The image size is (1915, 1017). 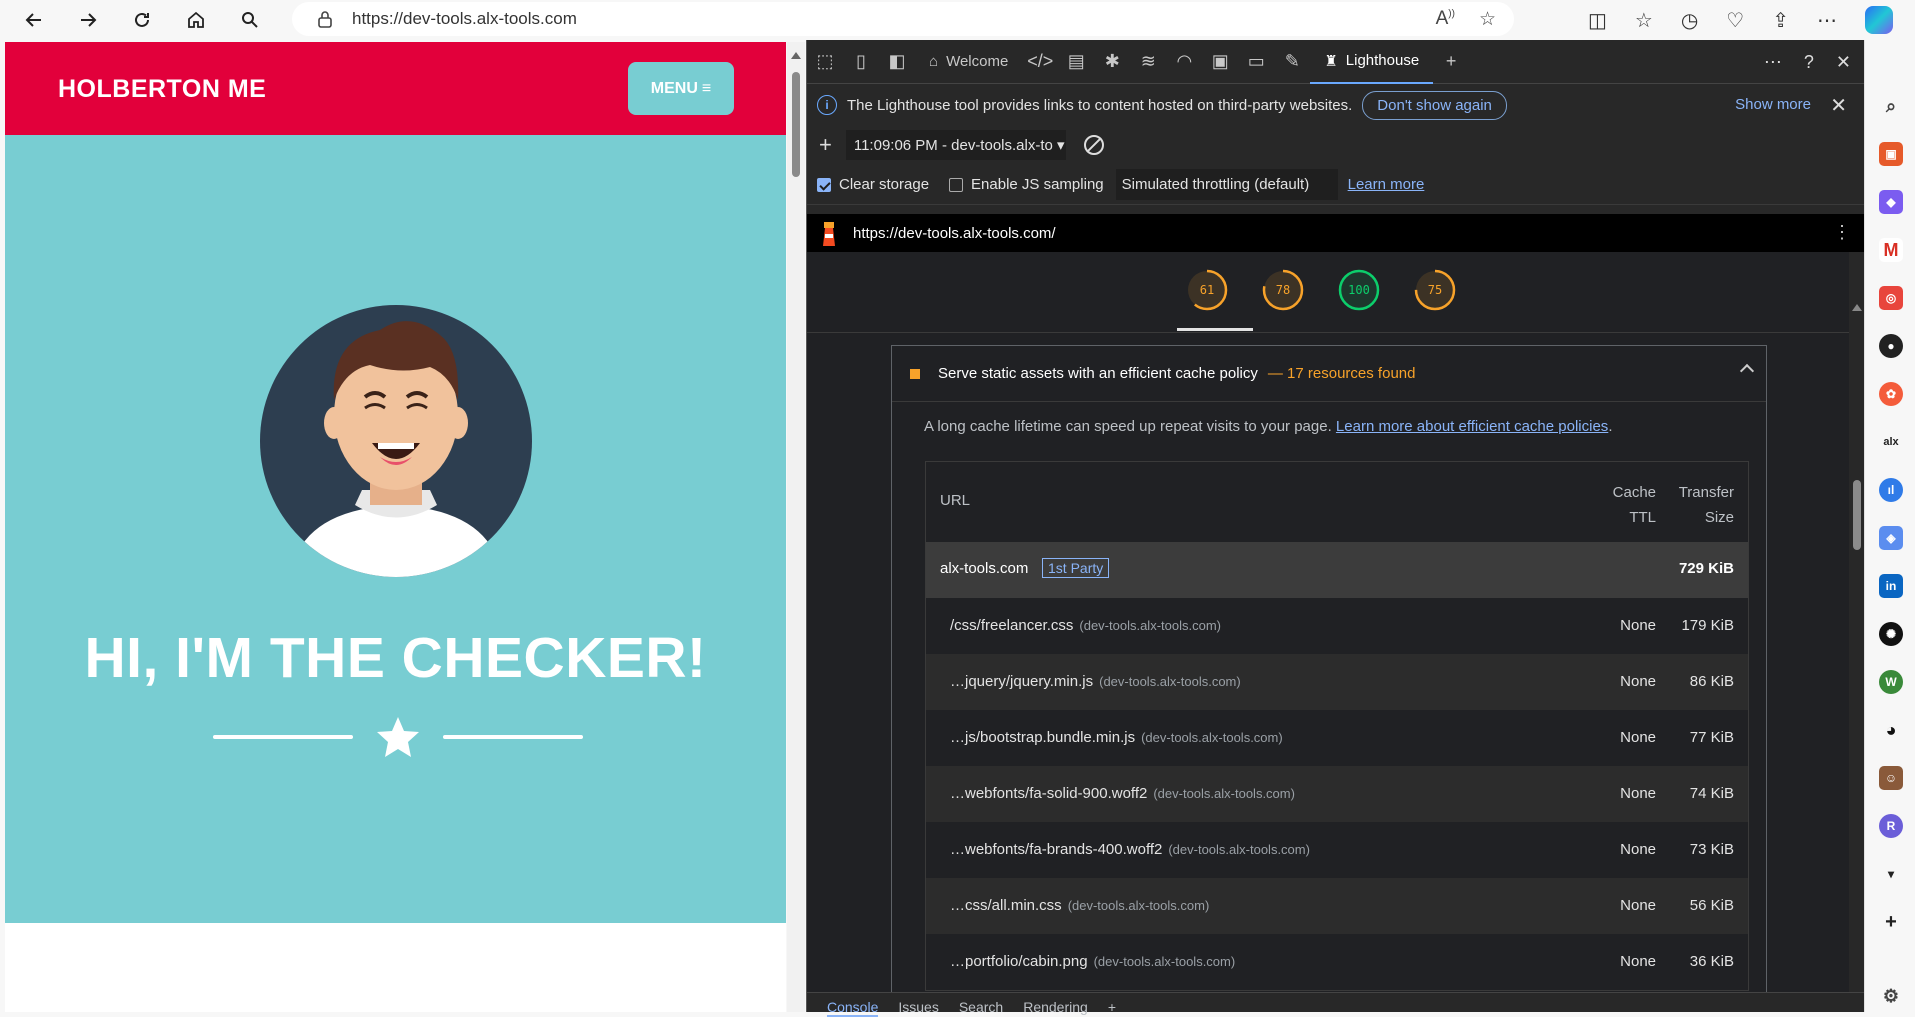 I want to click on more-icon: ⋯, so click(x=1827, y=20).